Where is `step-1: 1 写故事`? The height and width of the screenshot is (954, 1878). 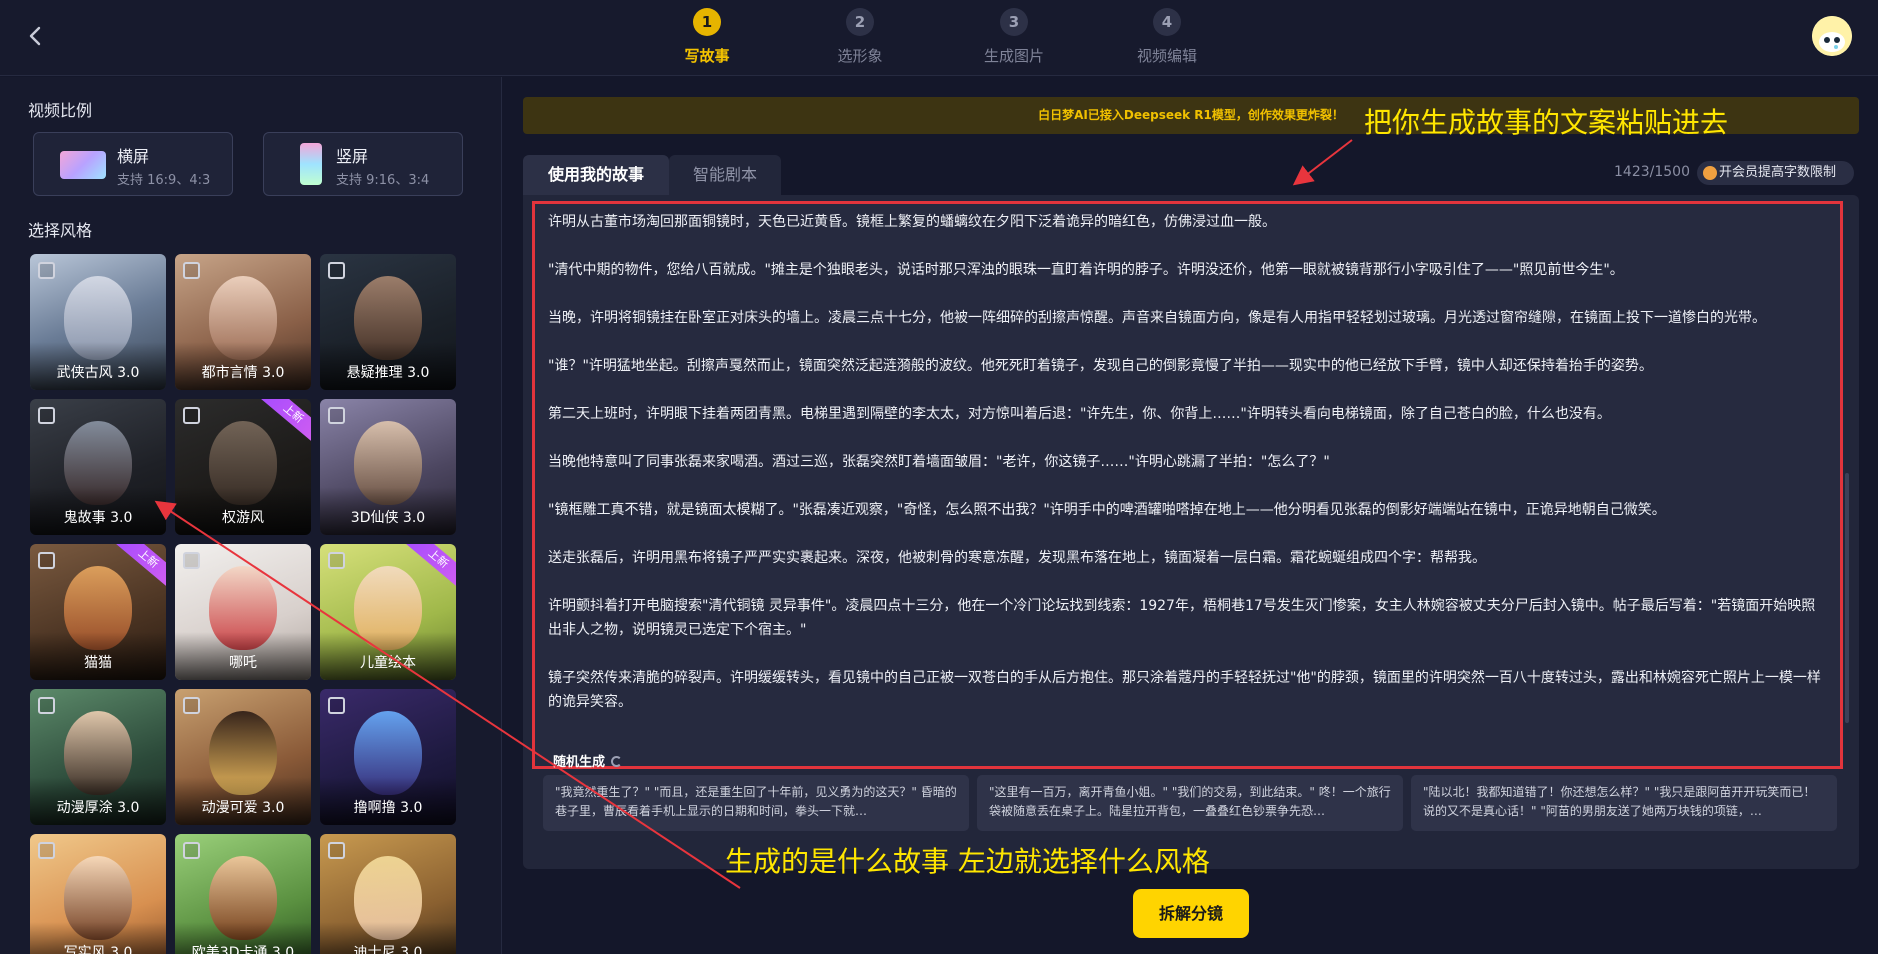 step-1: 1 写故事 is located at coordinates (707, 37).